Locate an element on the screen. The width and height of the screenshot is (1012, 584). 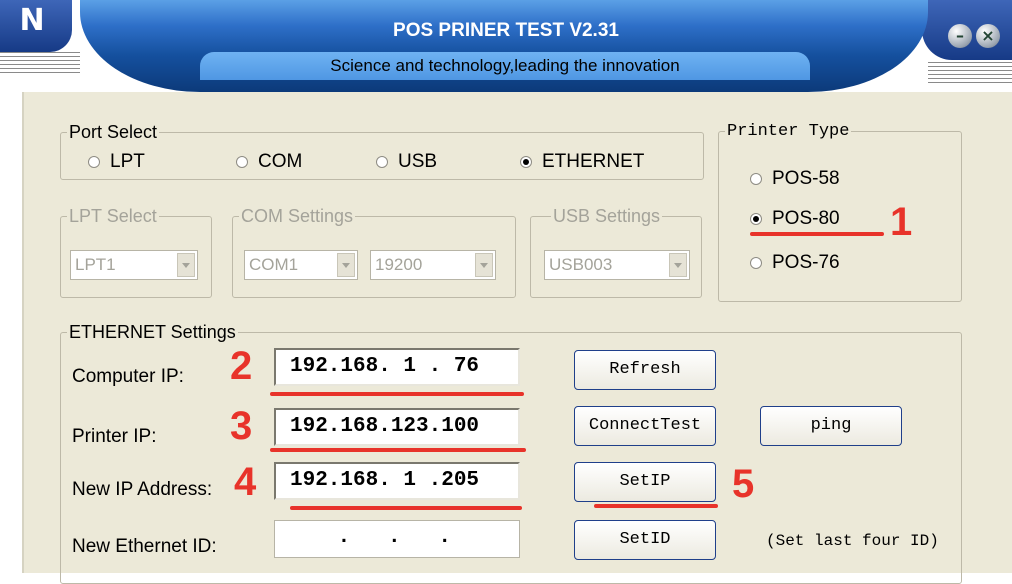
computer-ip-field: 192.168. 1 . 76 is located at coordinates (397, 367).